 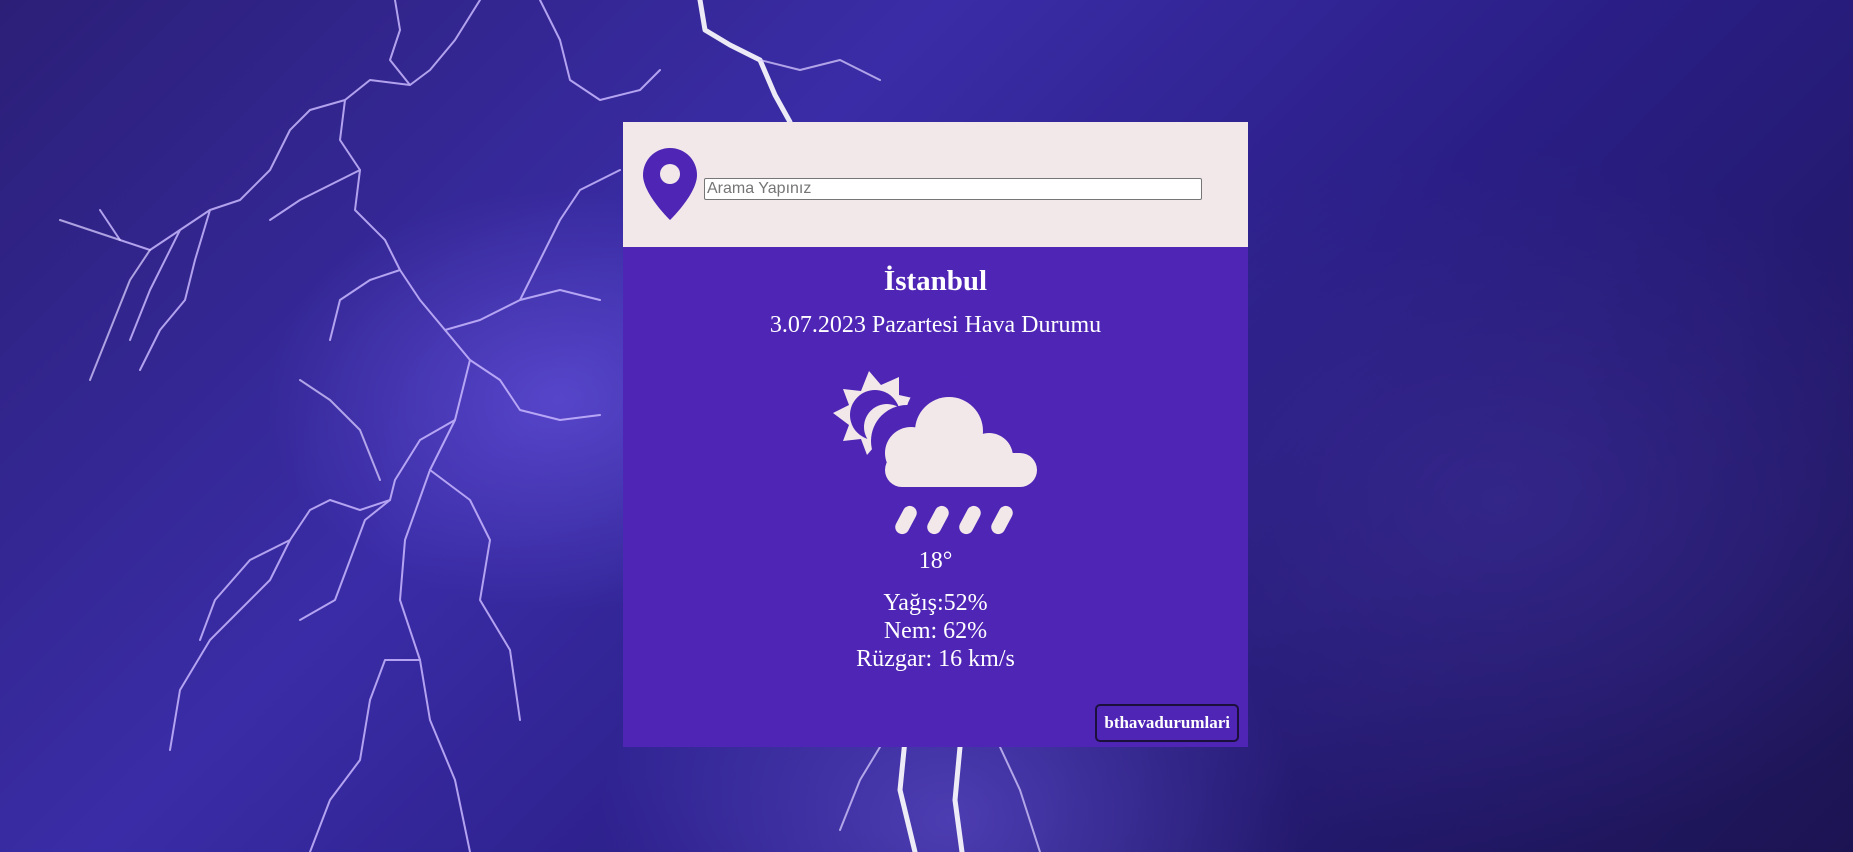 What do you see at coordinates (935, 659) in the screenshot?
I see `wind-speed: Rüzgar: 16 km/s` at bounding box center [935, 659].